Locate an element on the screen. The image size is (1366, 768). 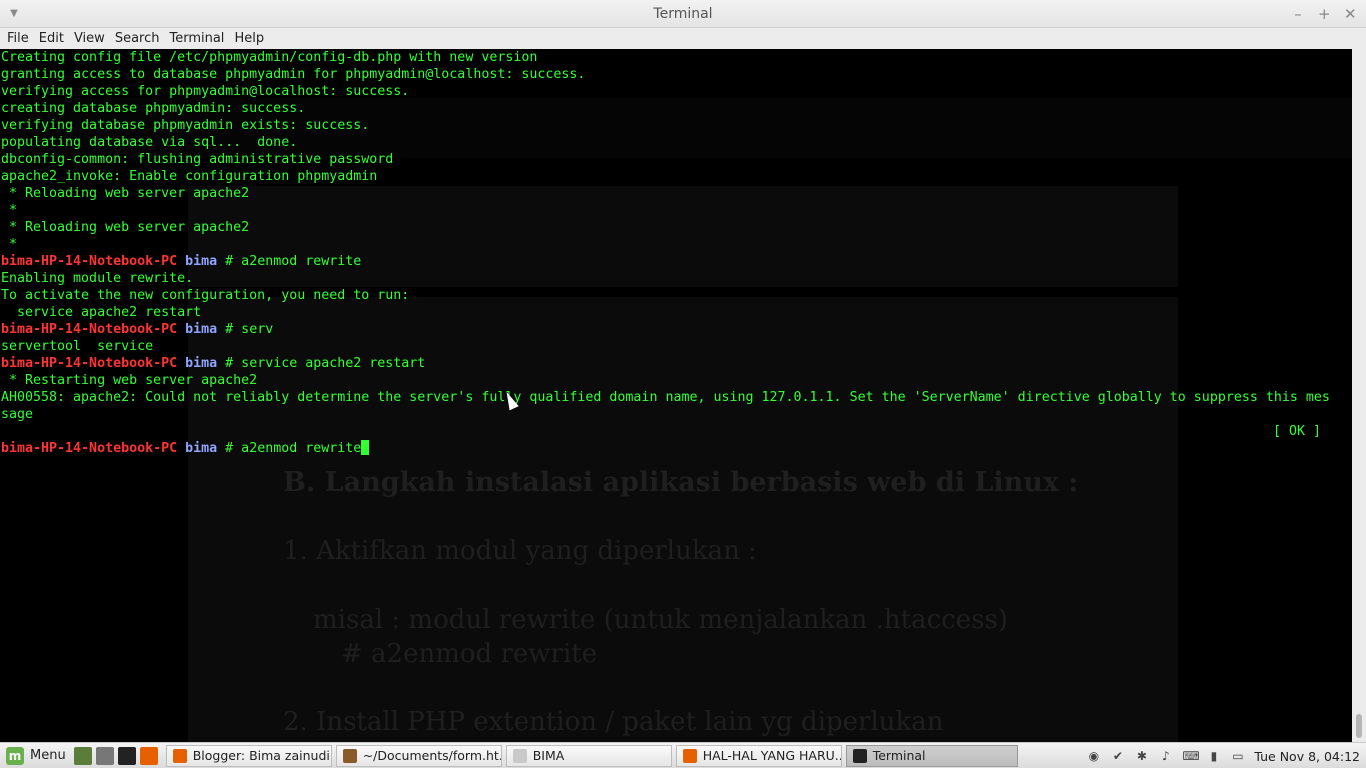
firefox-launcher-icon is located at coordinates (148, 755).